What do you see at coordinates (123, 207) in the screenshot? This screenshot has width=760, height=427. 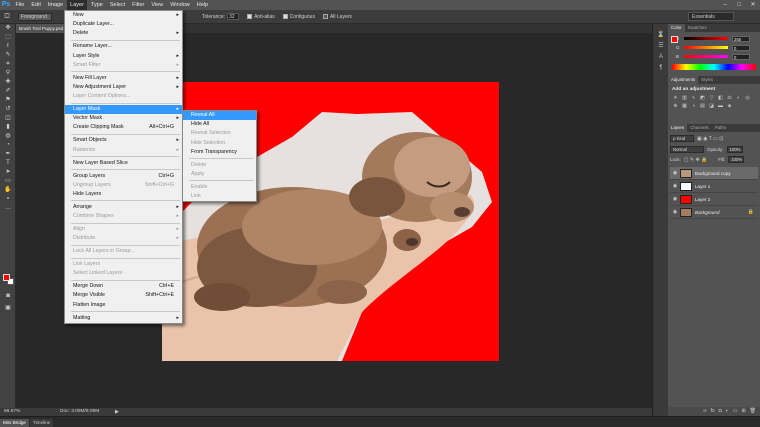 I see `menu-item-arrange: Arrange ▸` at bounding box center [123, 207].